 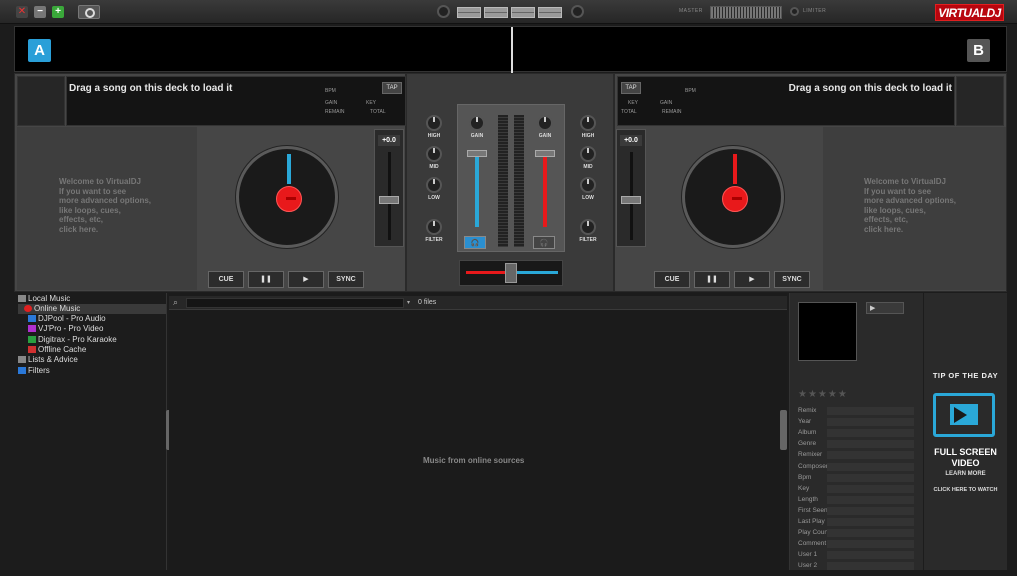 I want to click on deck-a-jogwheel, so click(x=287, y=197).